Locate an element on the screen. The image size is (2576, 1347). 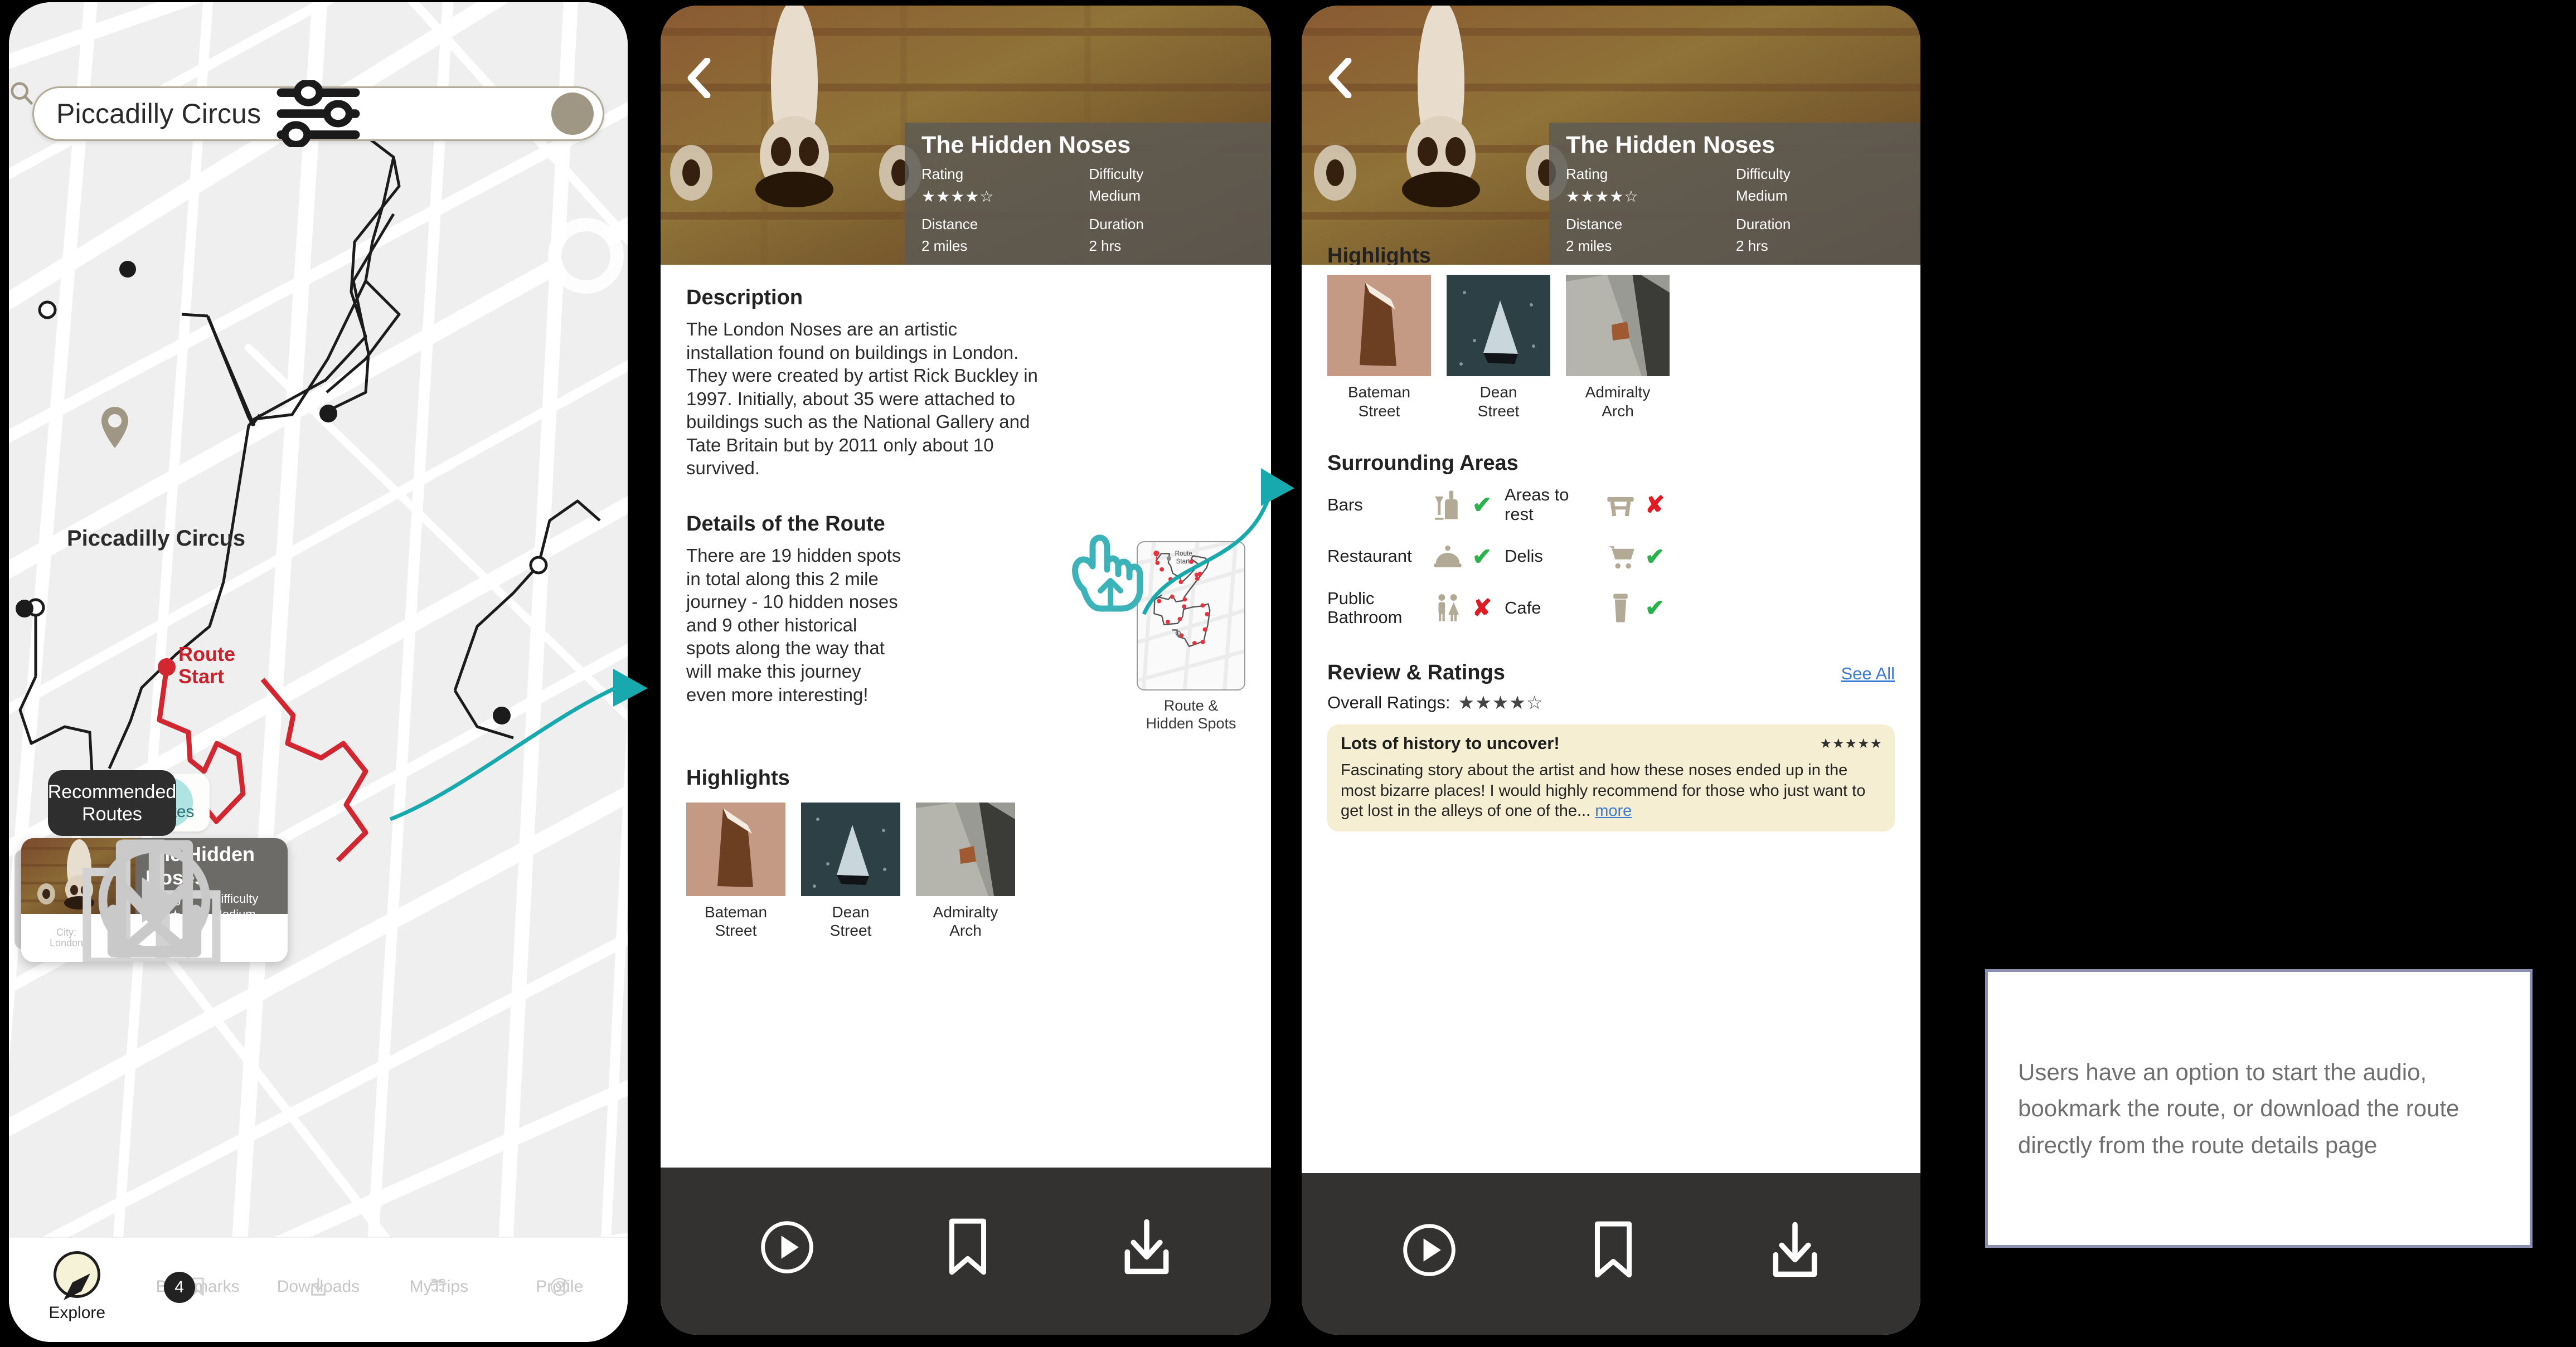
review-more-link: more is located at coordinates (1614, 811).